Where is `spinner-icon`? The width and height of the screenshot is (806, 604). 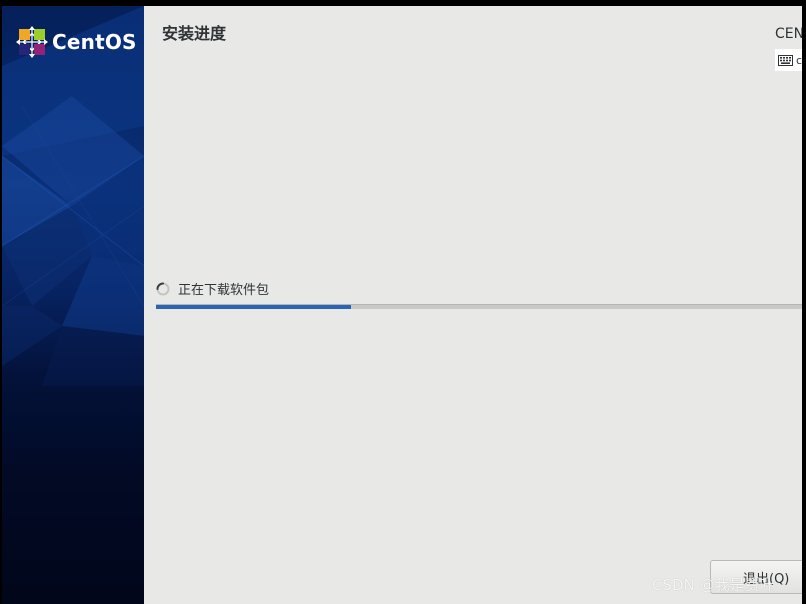
spinner-icon is located at coordinates (163, 288).